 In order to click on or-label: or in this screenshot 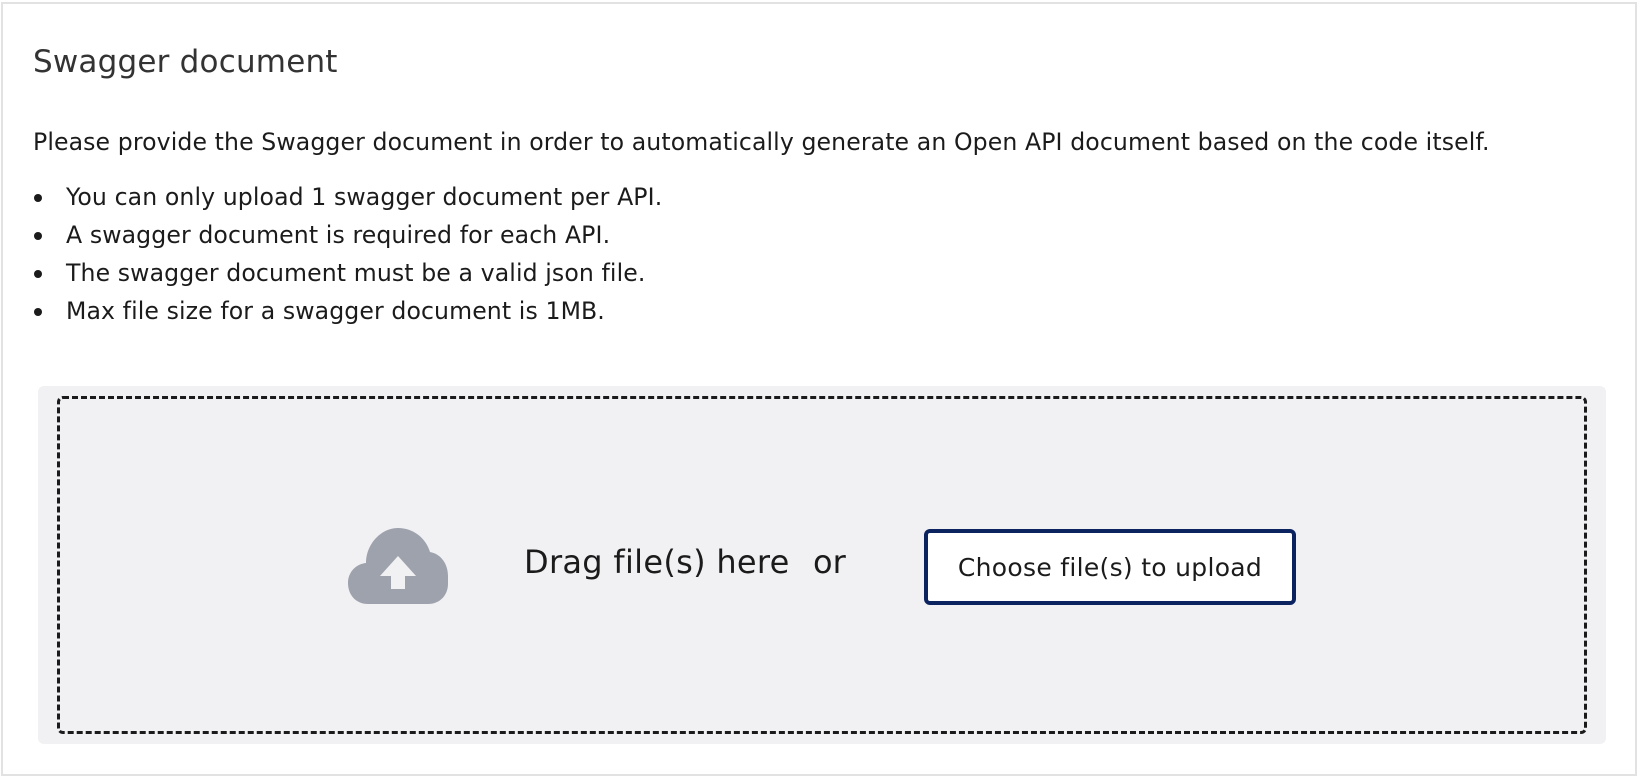, I will do `click(829, 562)`.